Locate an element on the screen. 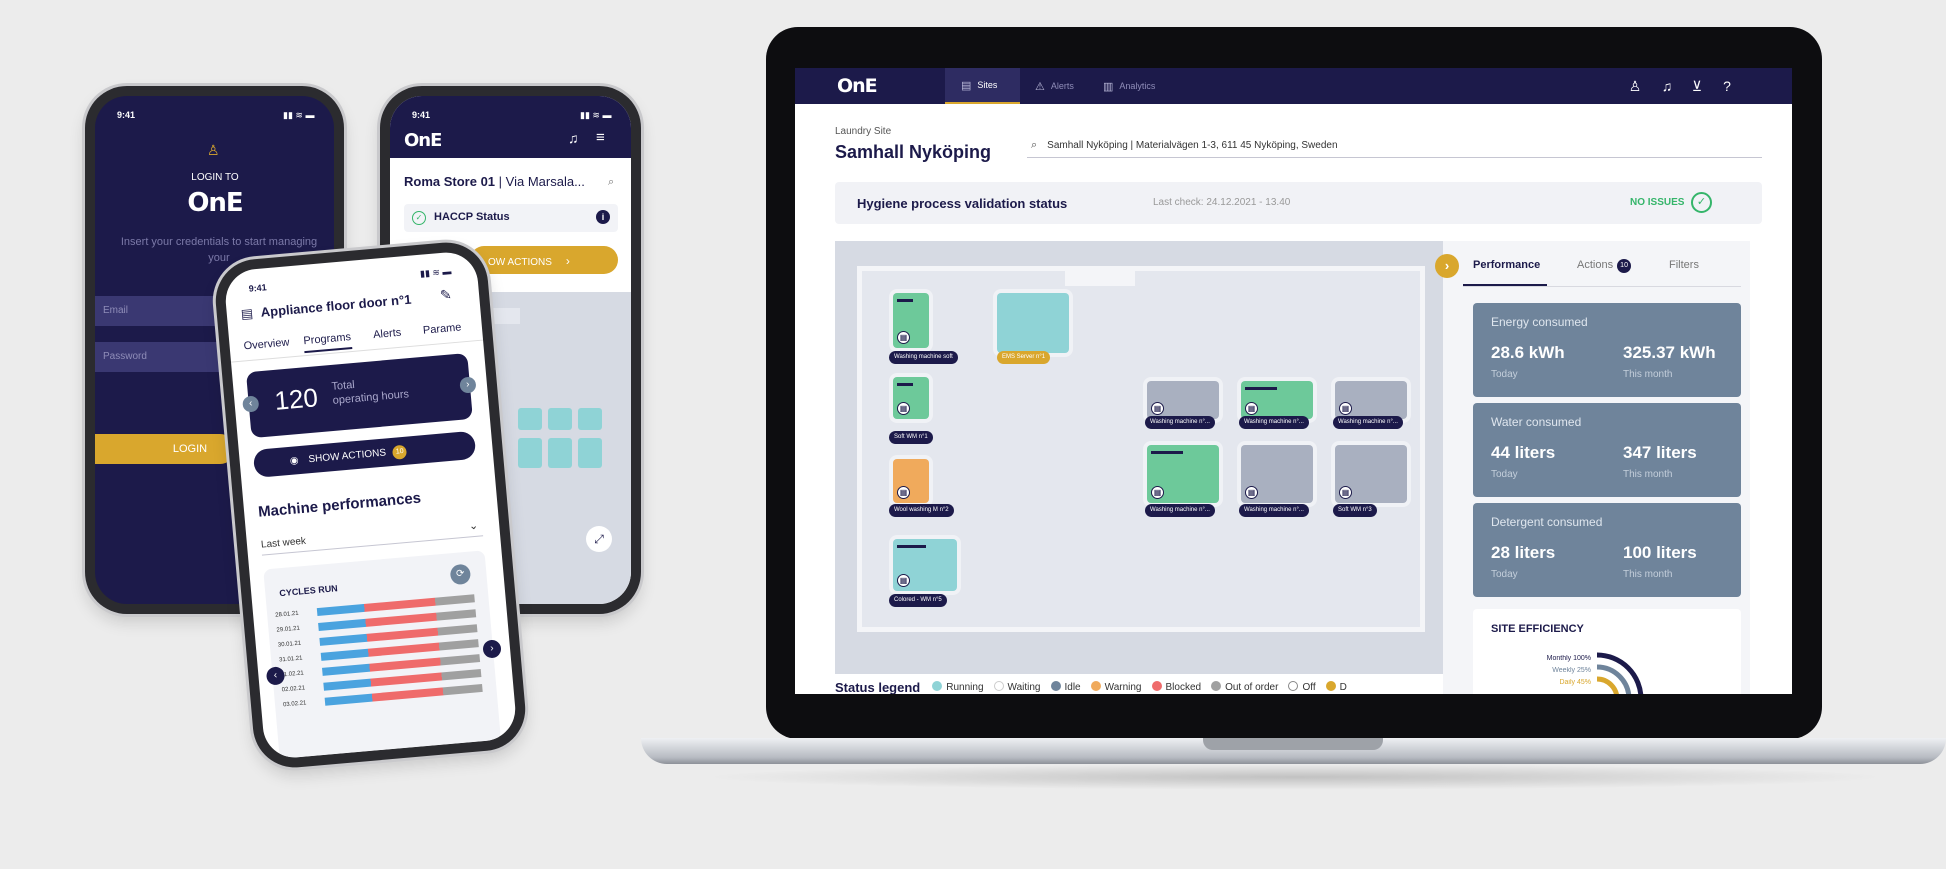 The height and width of the screenshot is (869, 1946). site-type: Laundry Site is located at coordinates (863, 131).